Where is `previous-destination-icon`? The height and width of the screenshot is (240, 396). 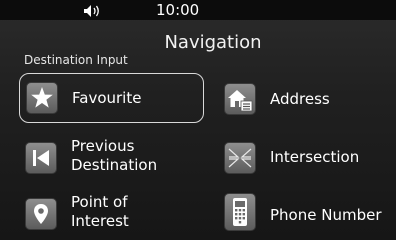 previous-destination-icon is located at coordinates (41, 158).